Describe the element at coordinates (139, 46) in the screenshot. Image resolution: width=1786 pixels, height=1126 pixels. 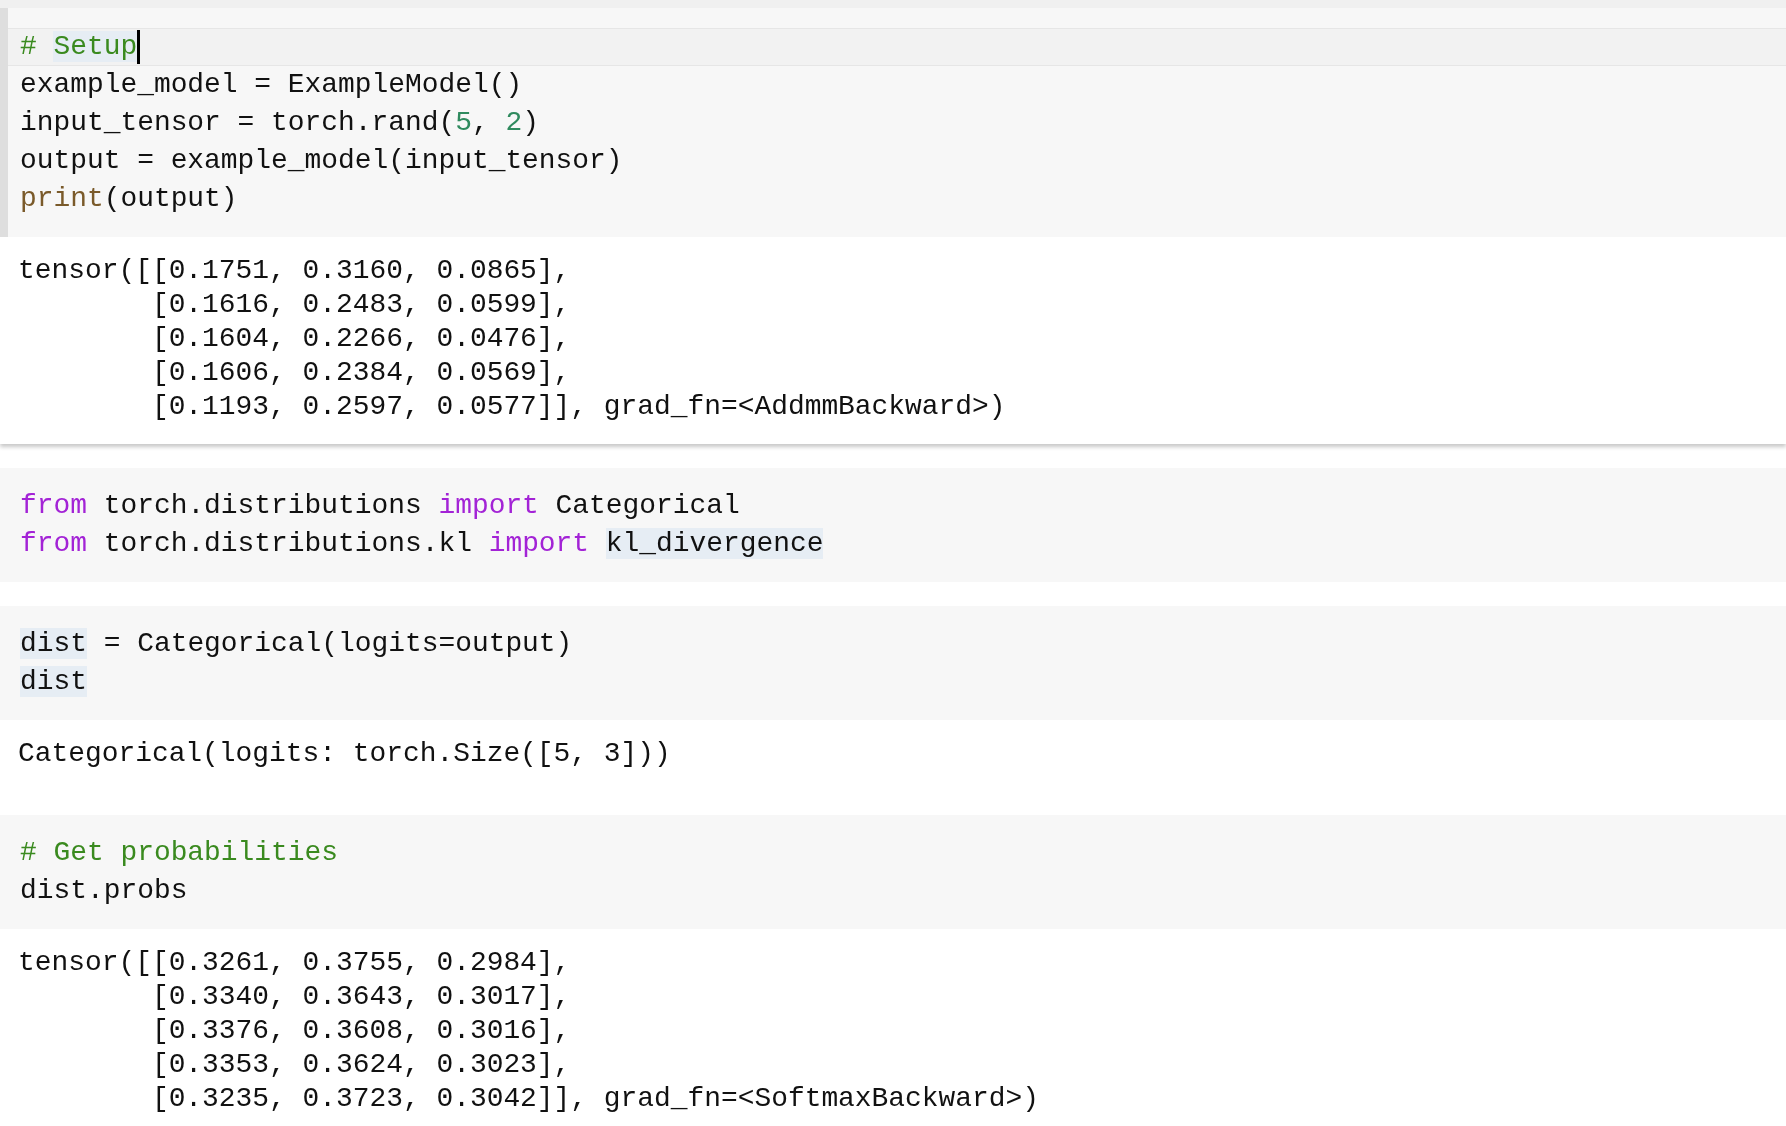
I see `text-cursor` at that location.